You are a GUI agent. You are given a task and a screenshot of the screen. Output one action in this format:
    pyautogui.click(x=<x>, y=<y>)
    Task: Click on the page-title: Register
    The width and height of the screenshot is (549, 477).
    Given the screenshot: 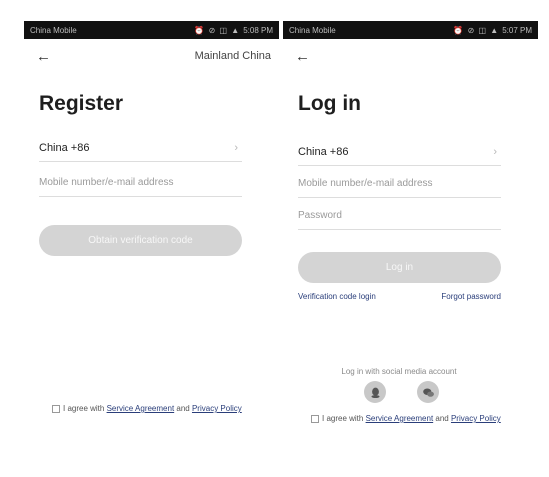 What is the action you would take?
    pyautogui.click(x=81, y=103)
    